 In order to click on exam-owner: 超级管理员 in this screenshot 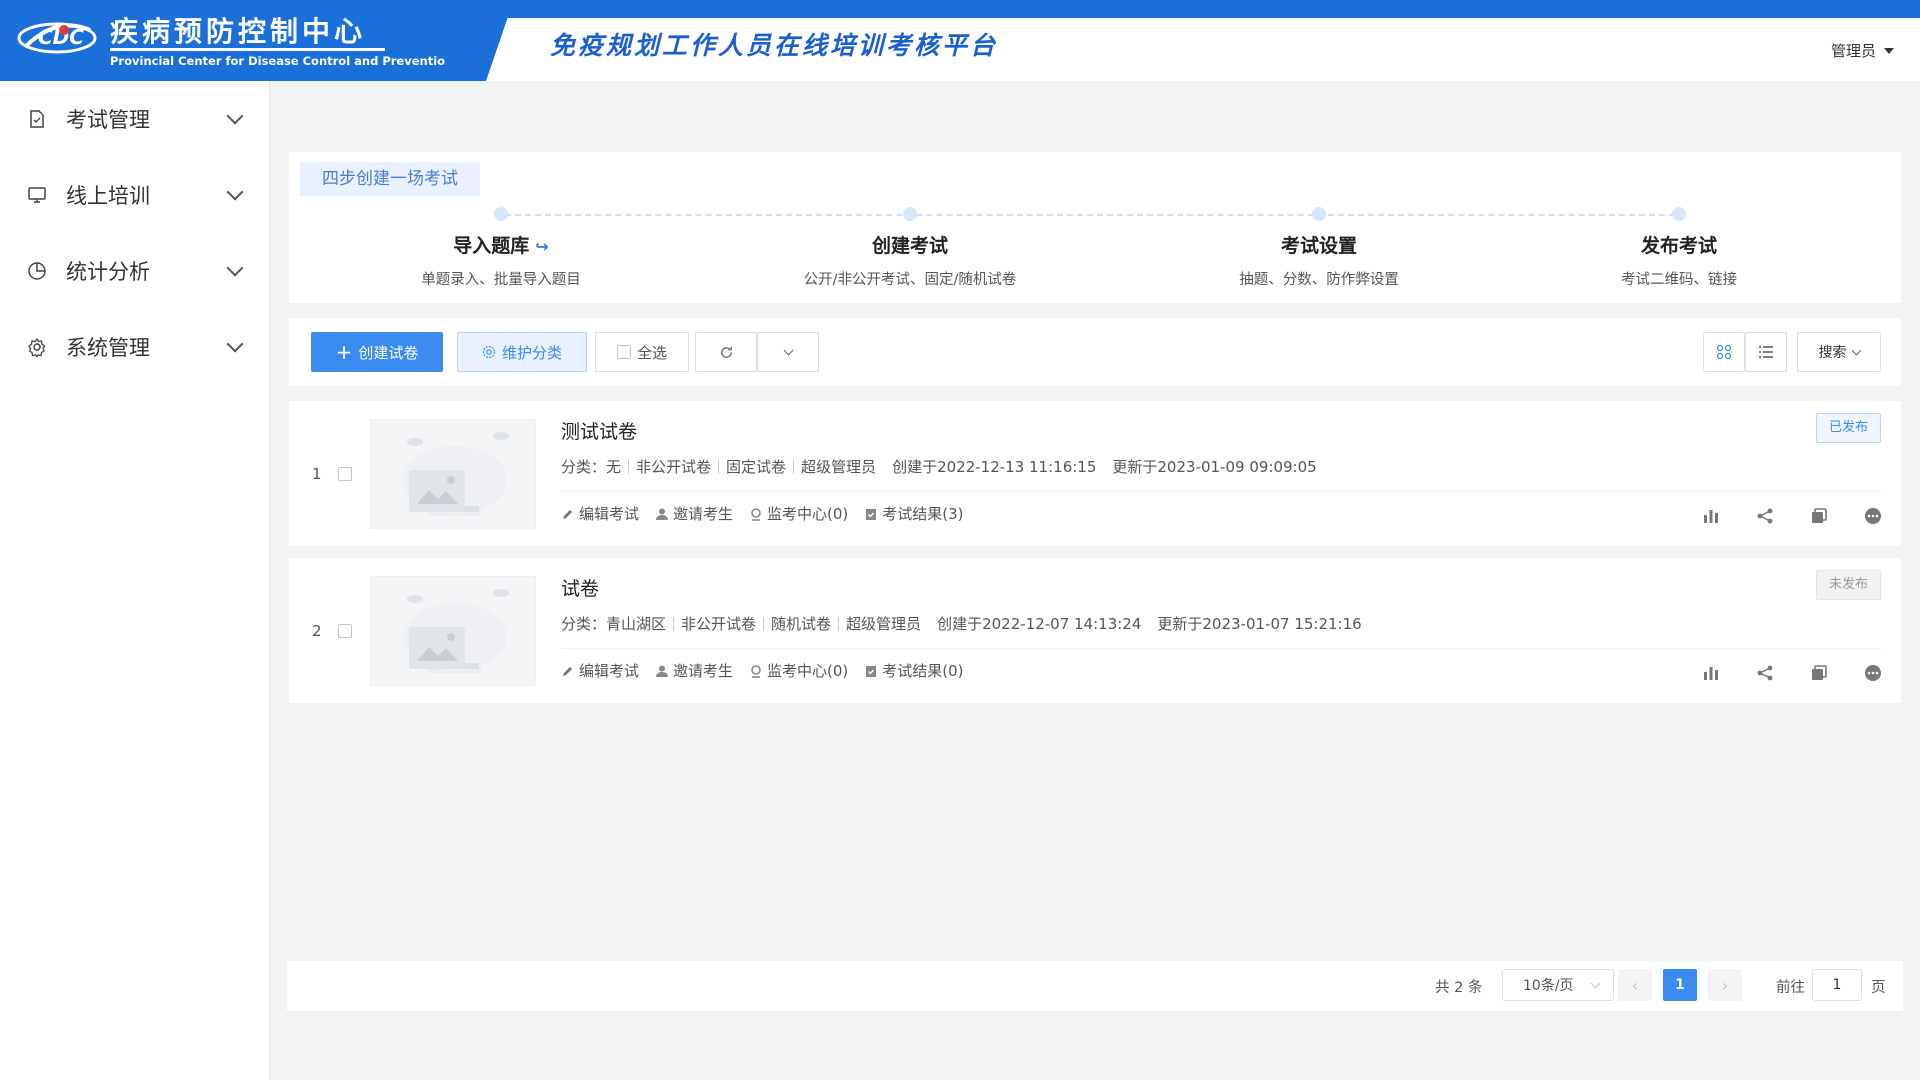, I will do `click(884, 624)`.